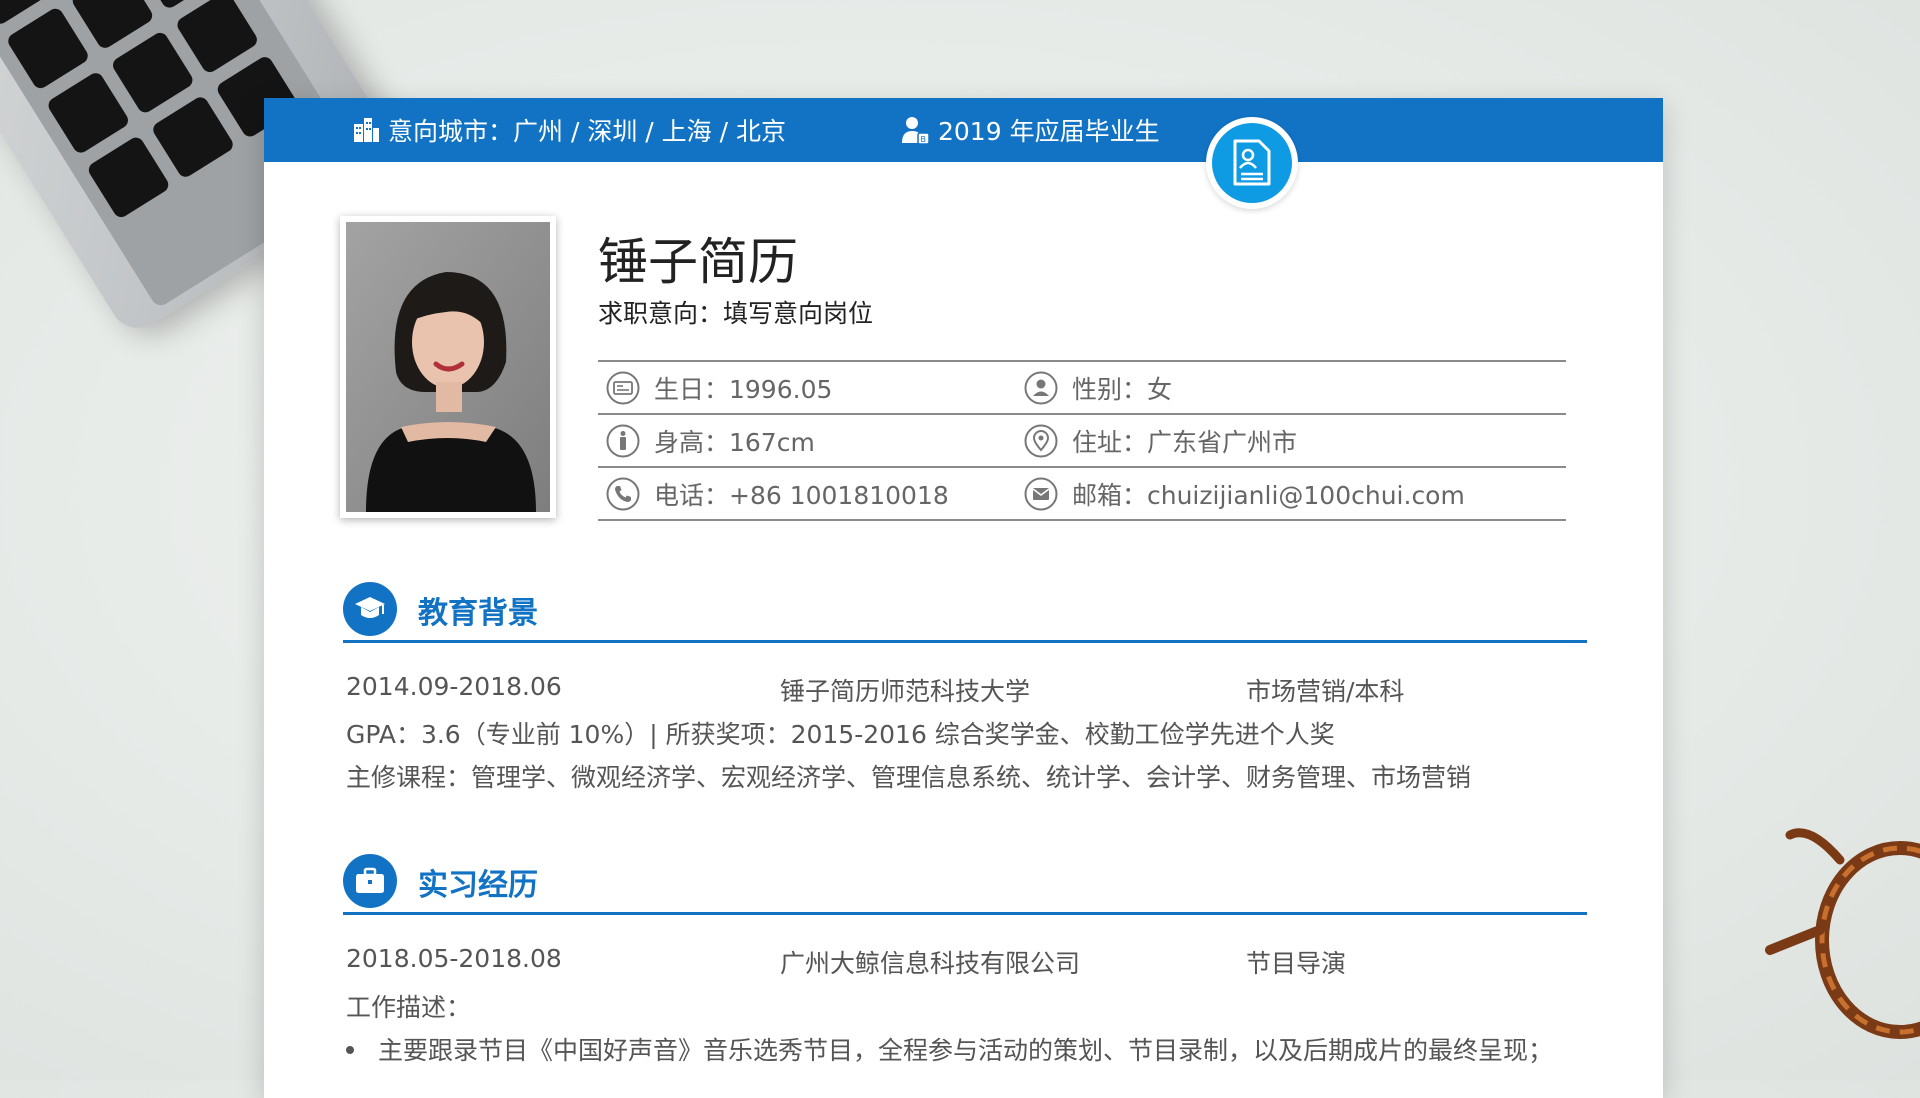 The width and height of the screenshot is (1920, 1098). I want to click on email-cell: 邮箱：chuizijianli@100chui.com, so click(1244, 493).